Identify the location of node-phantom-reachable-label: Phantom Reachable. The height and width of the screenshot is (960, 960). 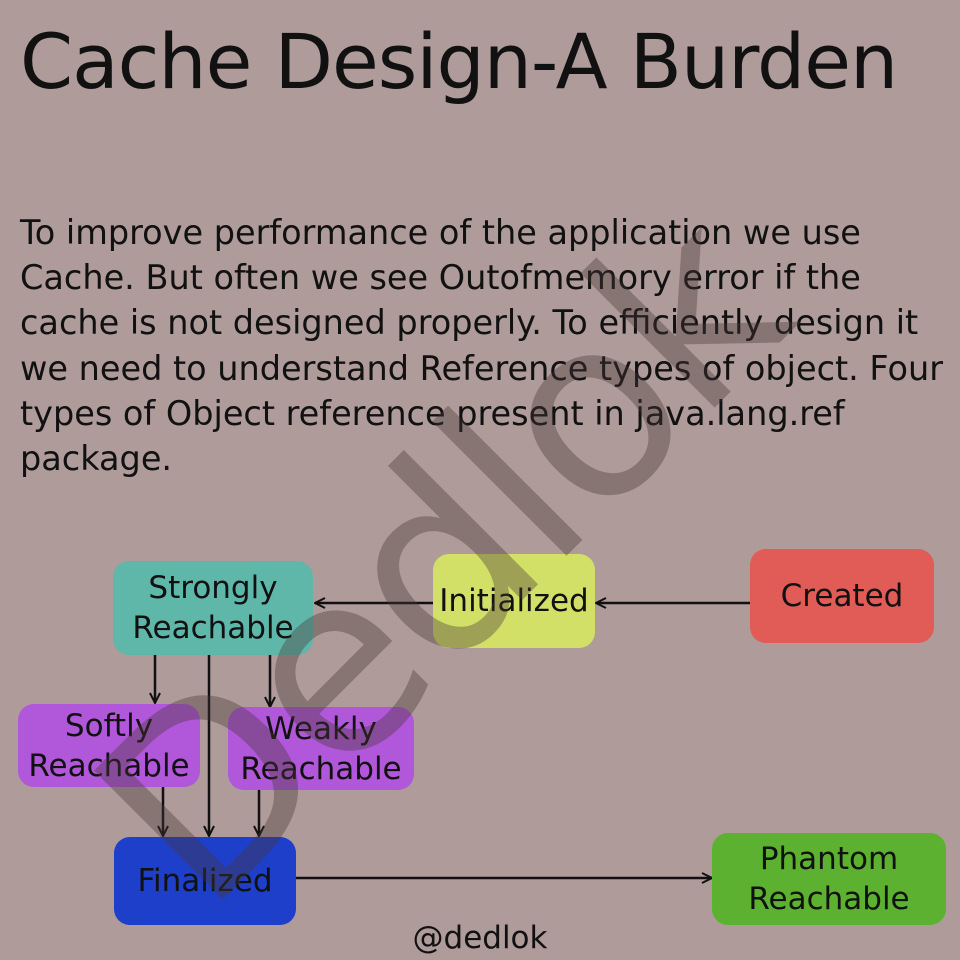
(829, 879).